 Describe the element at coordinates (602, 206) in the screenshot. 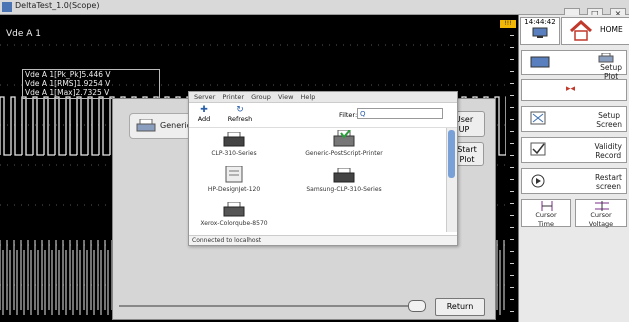

I see `cursor-voltage-icon` at that location.